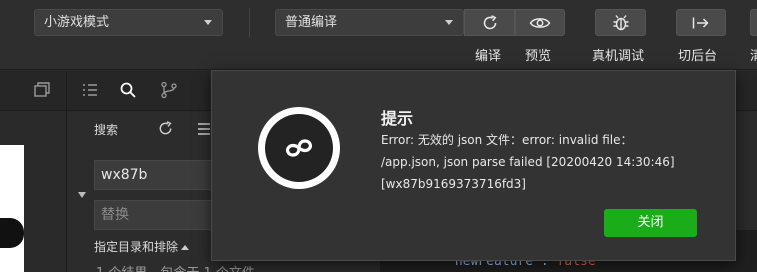  Describe the element at coordinates (397, 118) in the screenshot. I see `dialog-title: 提示` at that location.